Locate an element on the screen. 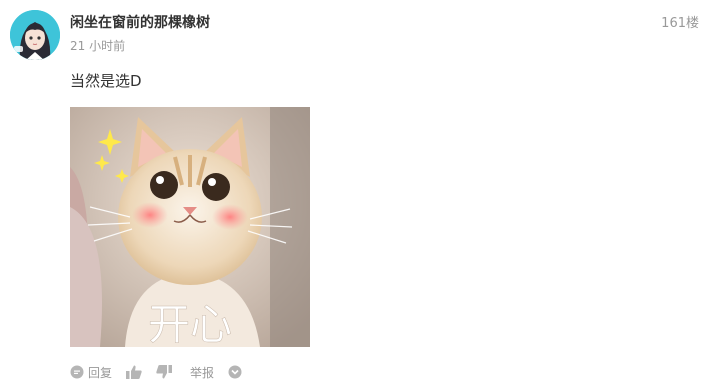 Image resolution: width=709 pixels, height=388 pixels. action-bar: 回复 举报 is located at coordinates (163, 372).